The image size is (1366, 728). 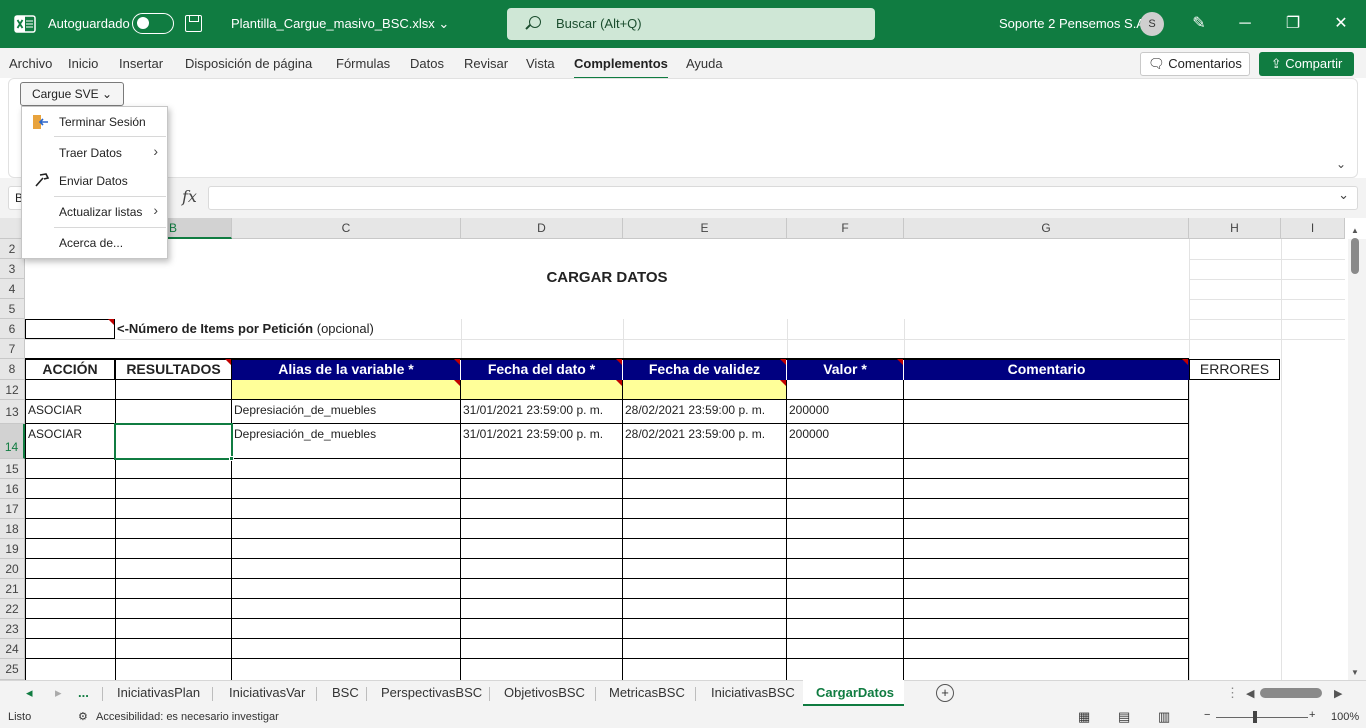 What do you see at coordinates (486, 63) in the screenshot?
I see `tab-revisar: Revisar` at bounding box center [486, 63].